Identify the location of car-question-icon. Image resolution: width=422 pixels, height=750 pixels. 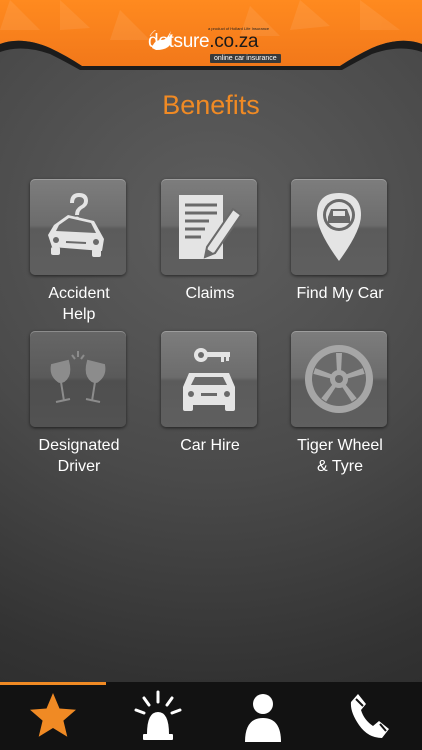
(76, 225).